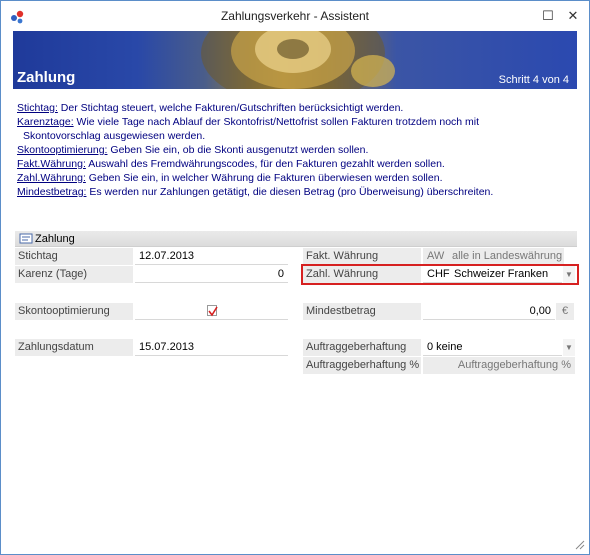 The width and height of the screenshot is (590, 555). I want to click on zahlungsdatum-field: 15.07.2013, so click(211, 347).